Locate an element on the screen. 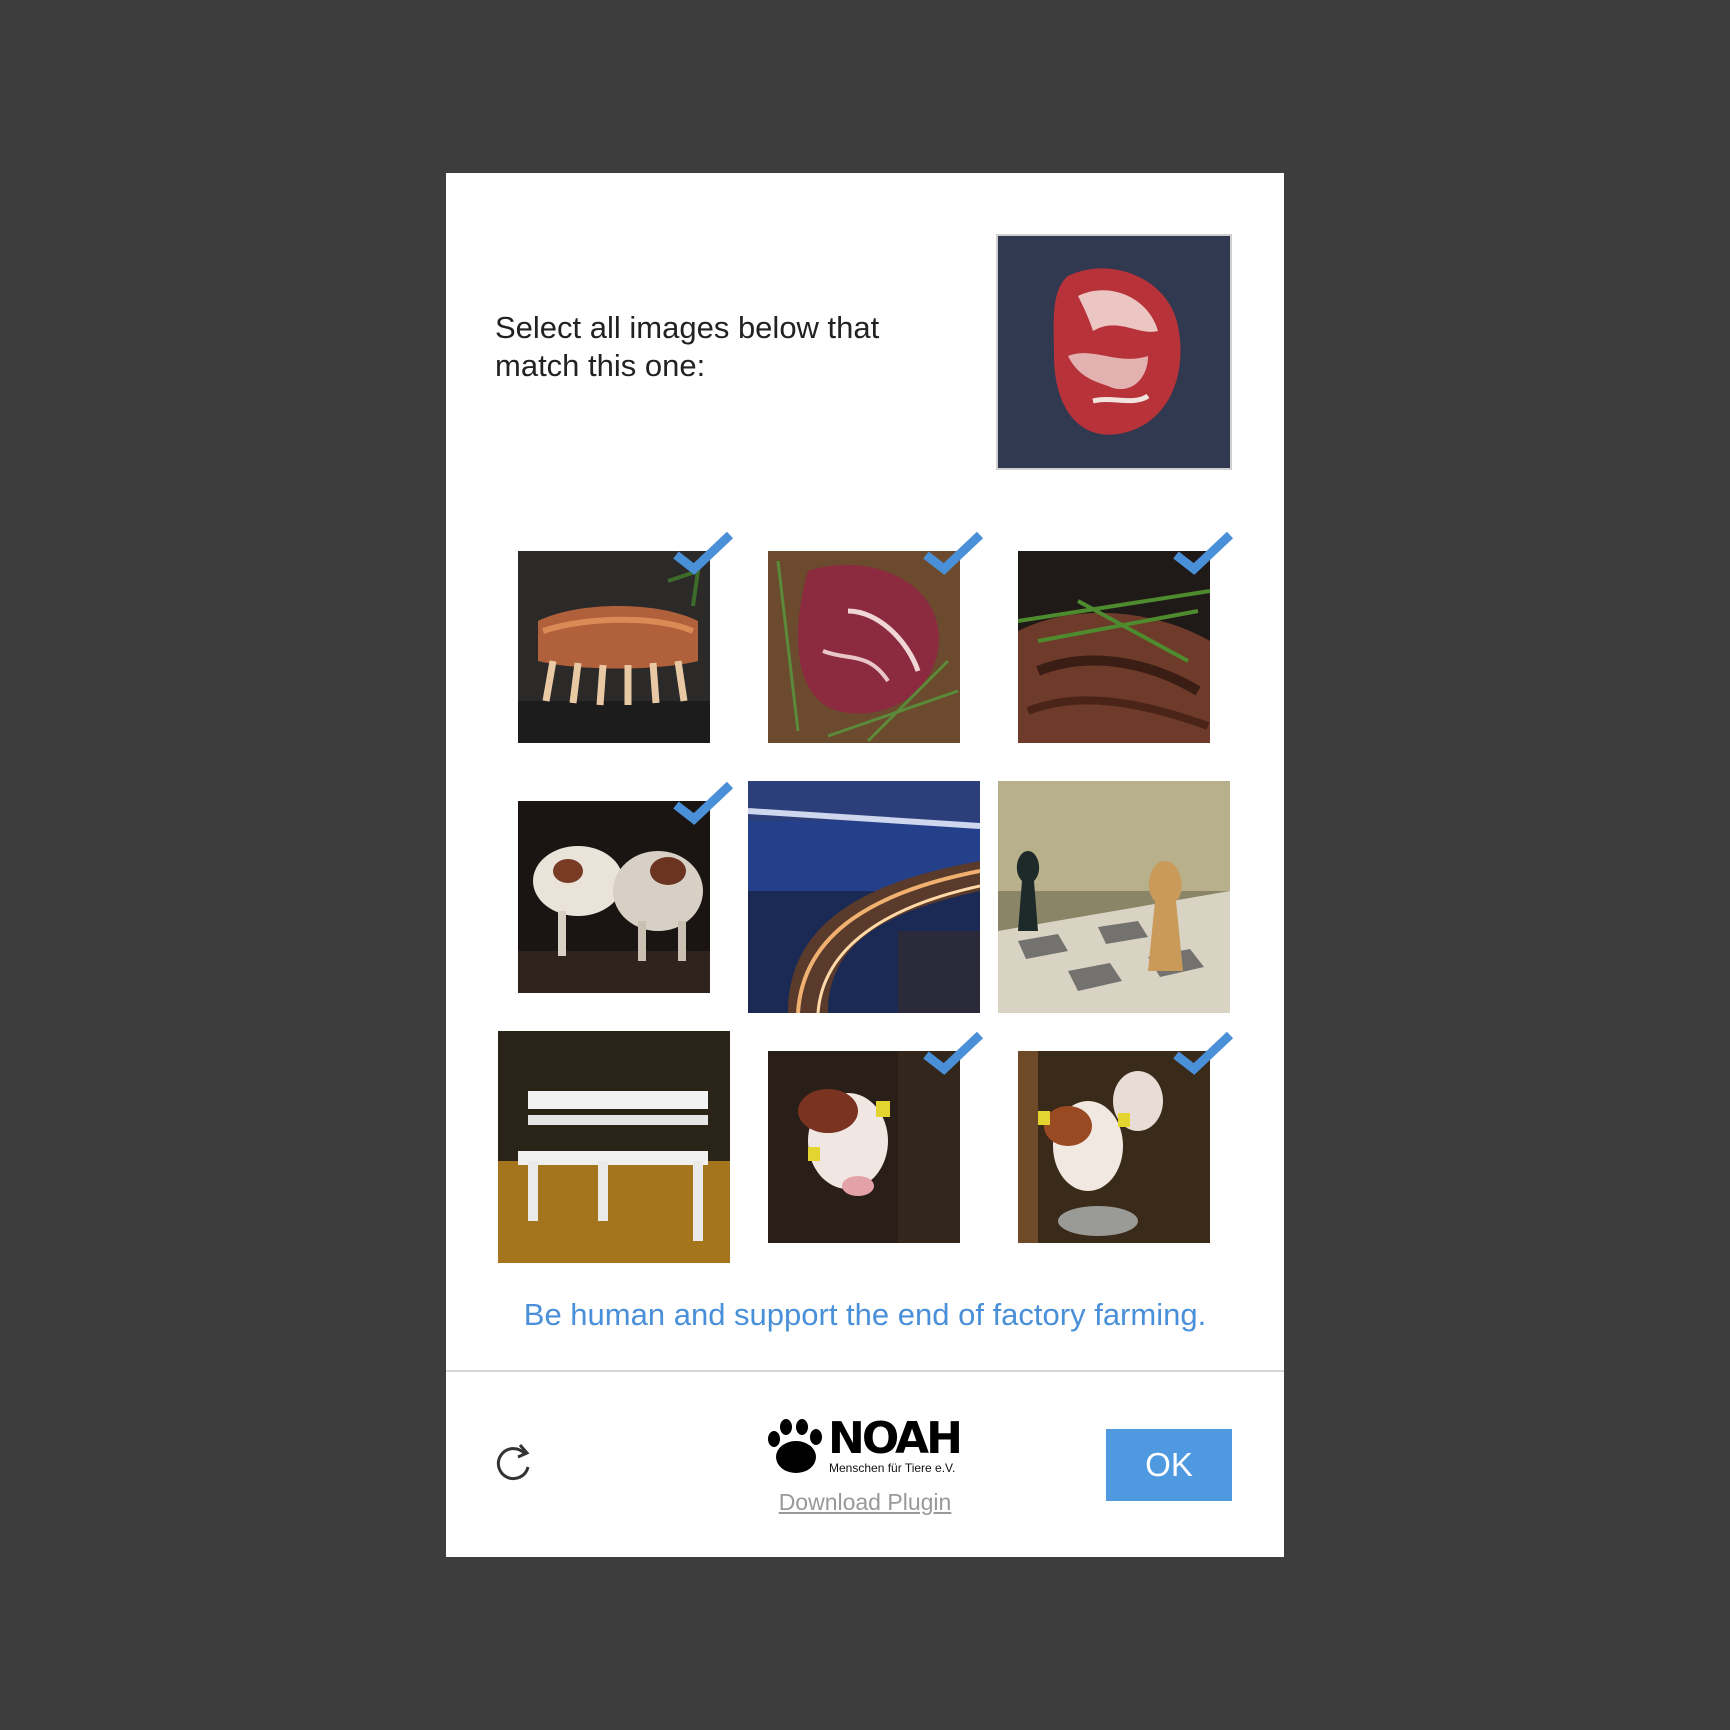 The image size is (1730, 1730). night-highway-image is located at coordinates (864, 897).